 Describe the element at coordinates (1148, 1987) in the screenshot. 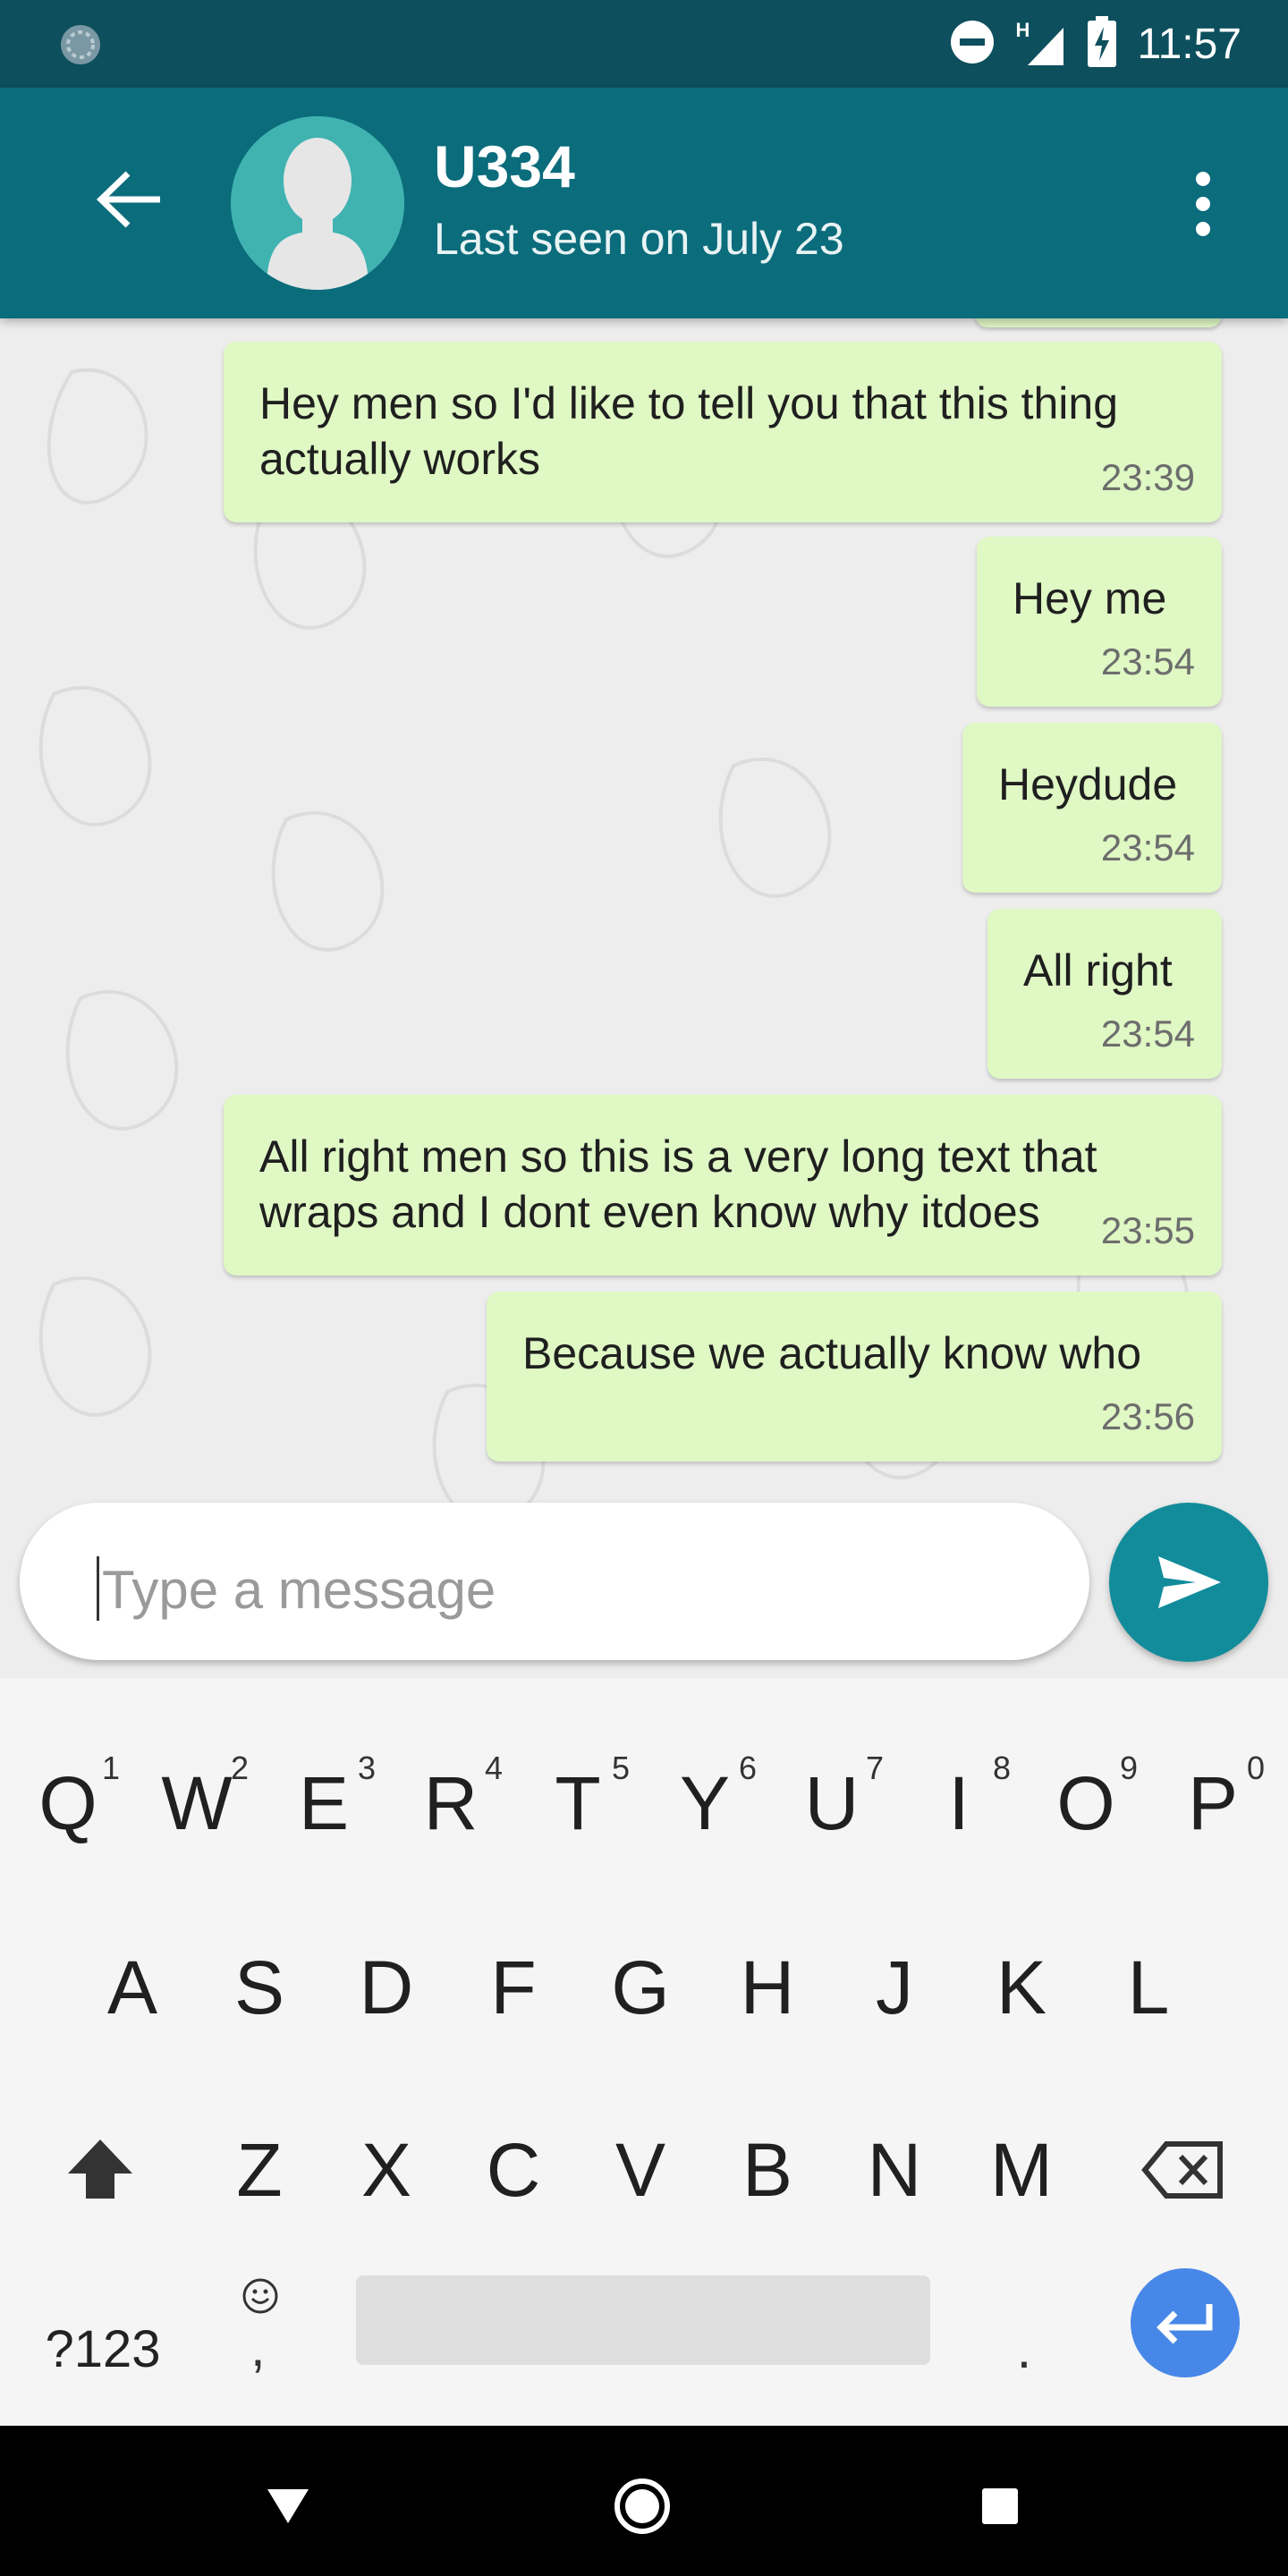

I see `key-l: L` at that location.